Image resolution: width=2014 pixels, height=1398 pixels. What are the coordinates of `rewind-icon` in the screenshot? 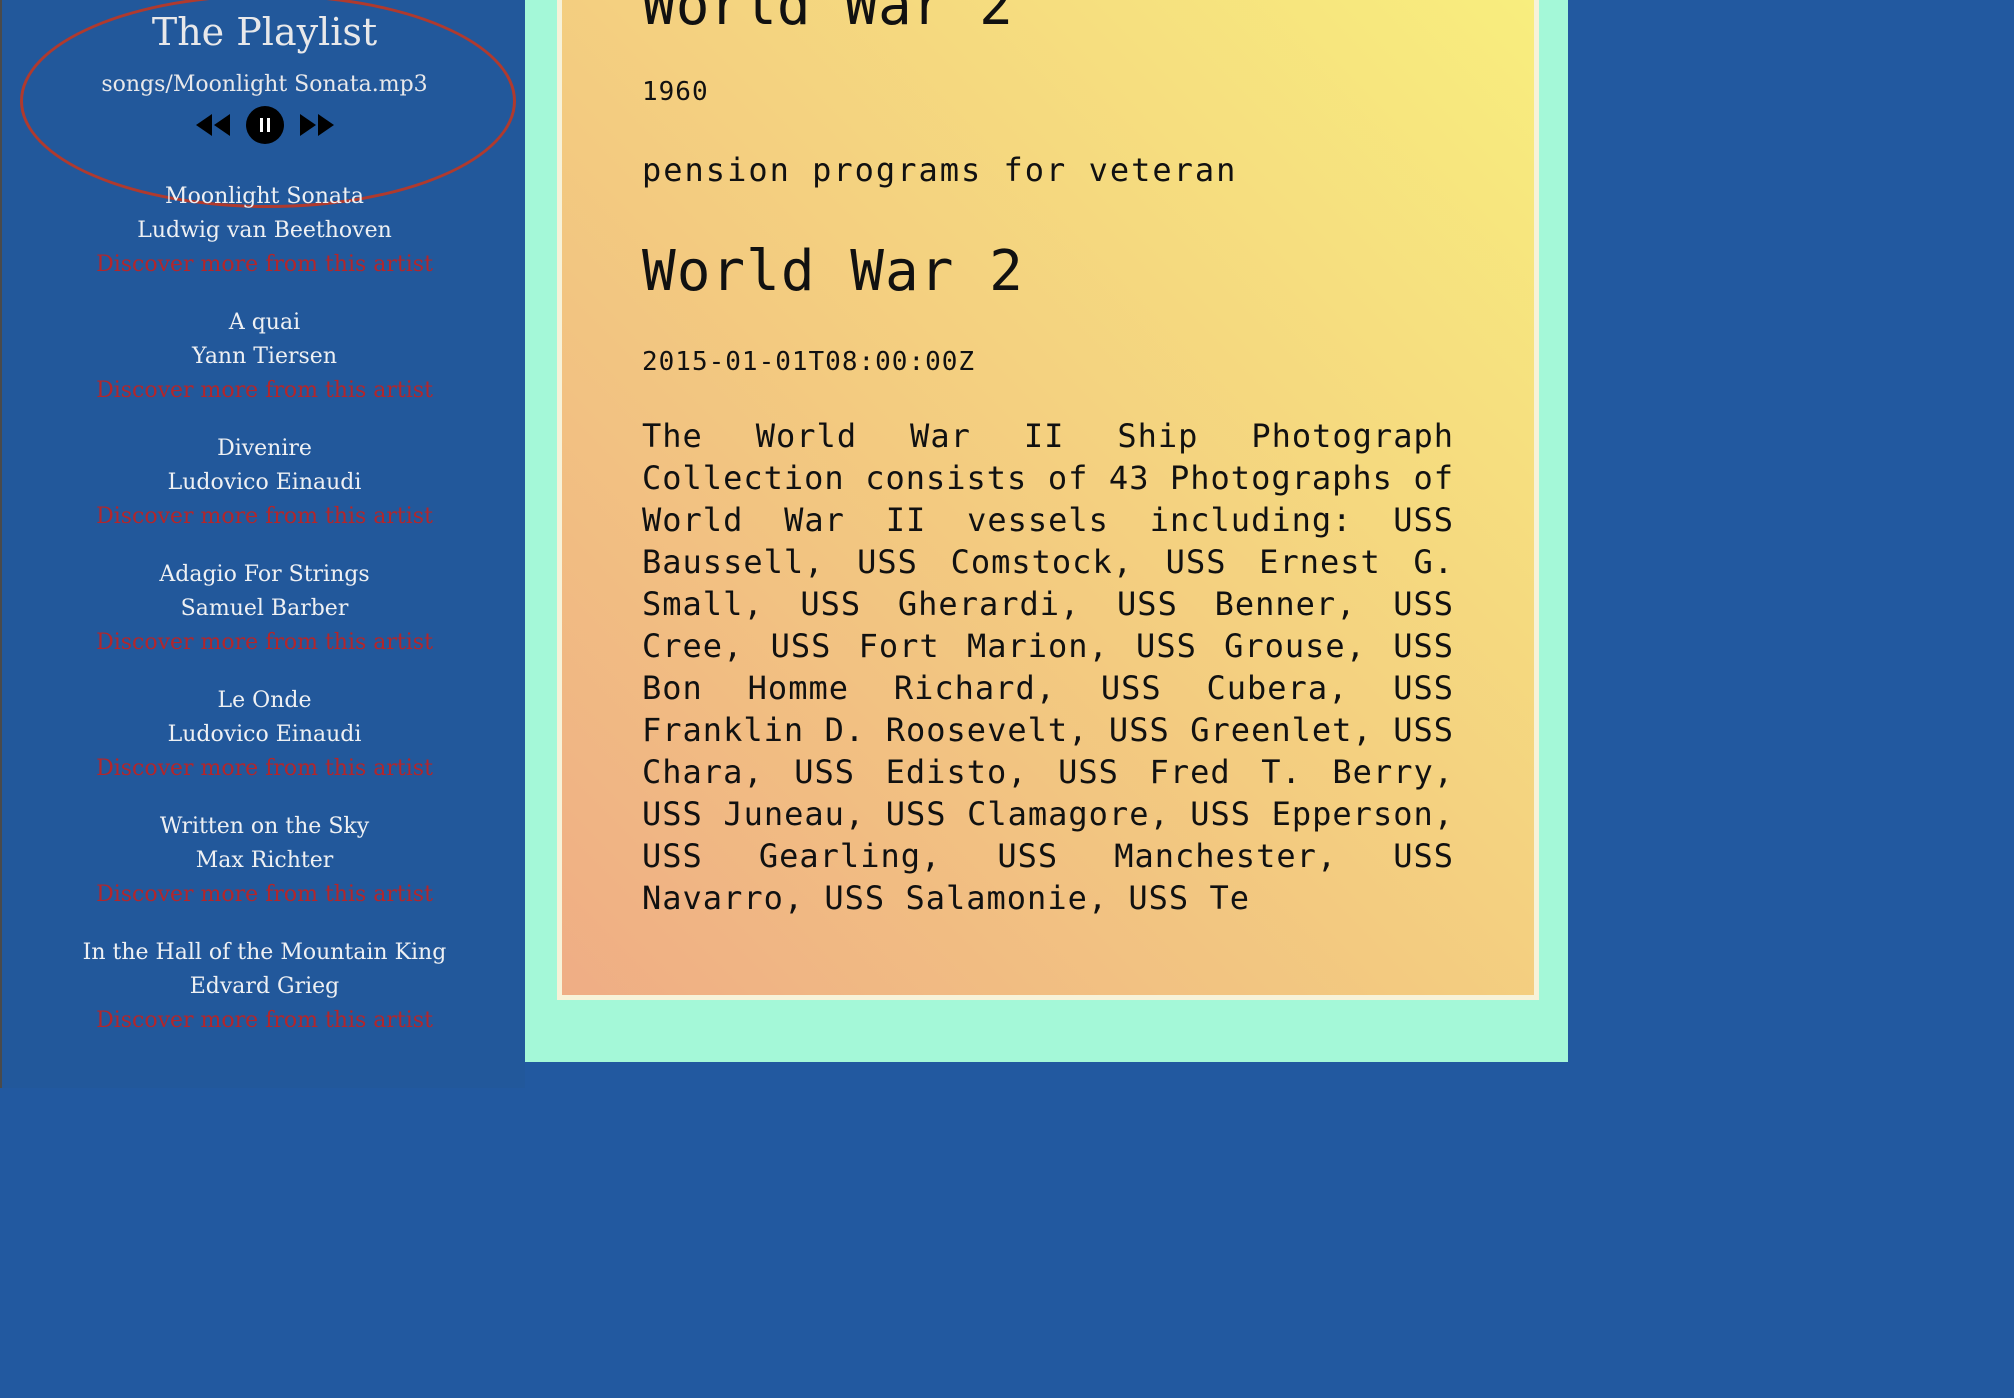 It's located at (214, 125).